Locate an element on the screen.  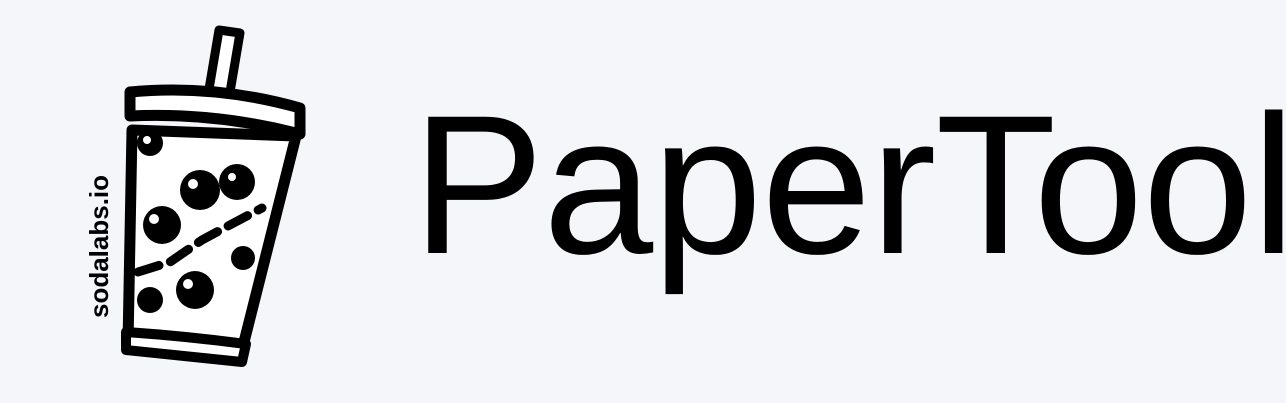
logo-wordmark: sodalabs.io is located at coordinates (99, 246).